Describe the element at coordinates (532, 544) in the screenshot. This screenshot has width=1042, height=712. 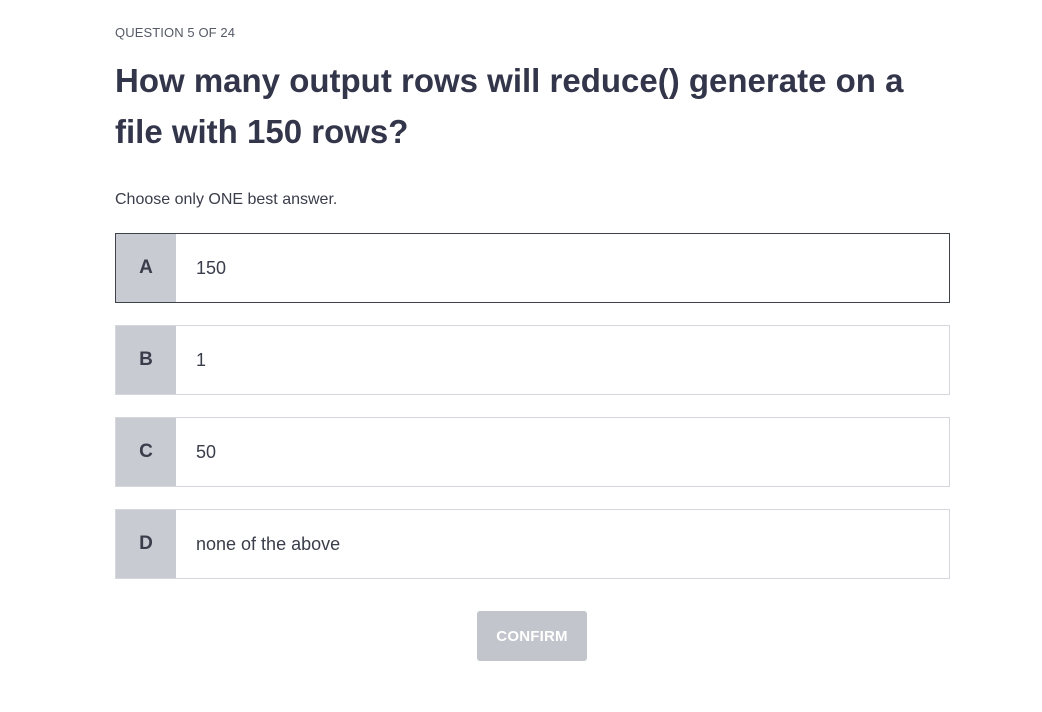
I see `option-d: D none of the above` at that location.